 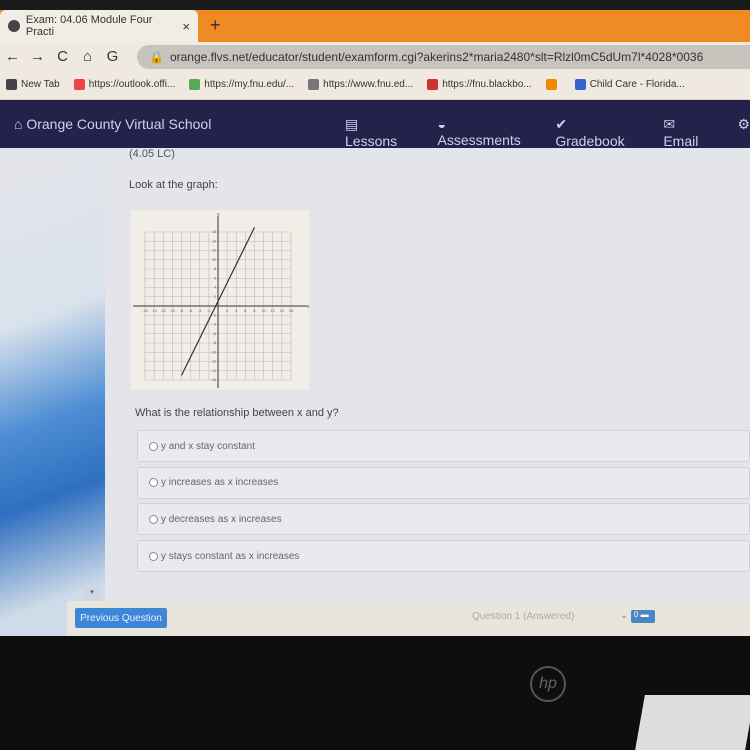 What do you see at coordinates (375, 26) in the screenshot?
I see `tab-bar: Exam: 04.06 Module Four Practi × +` at bounding box center [375, 26].